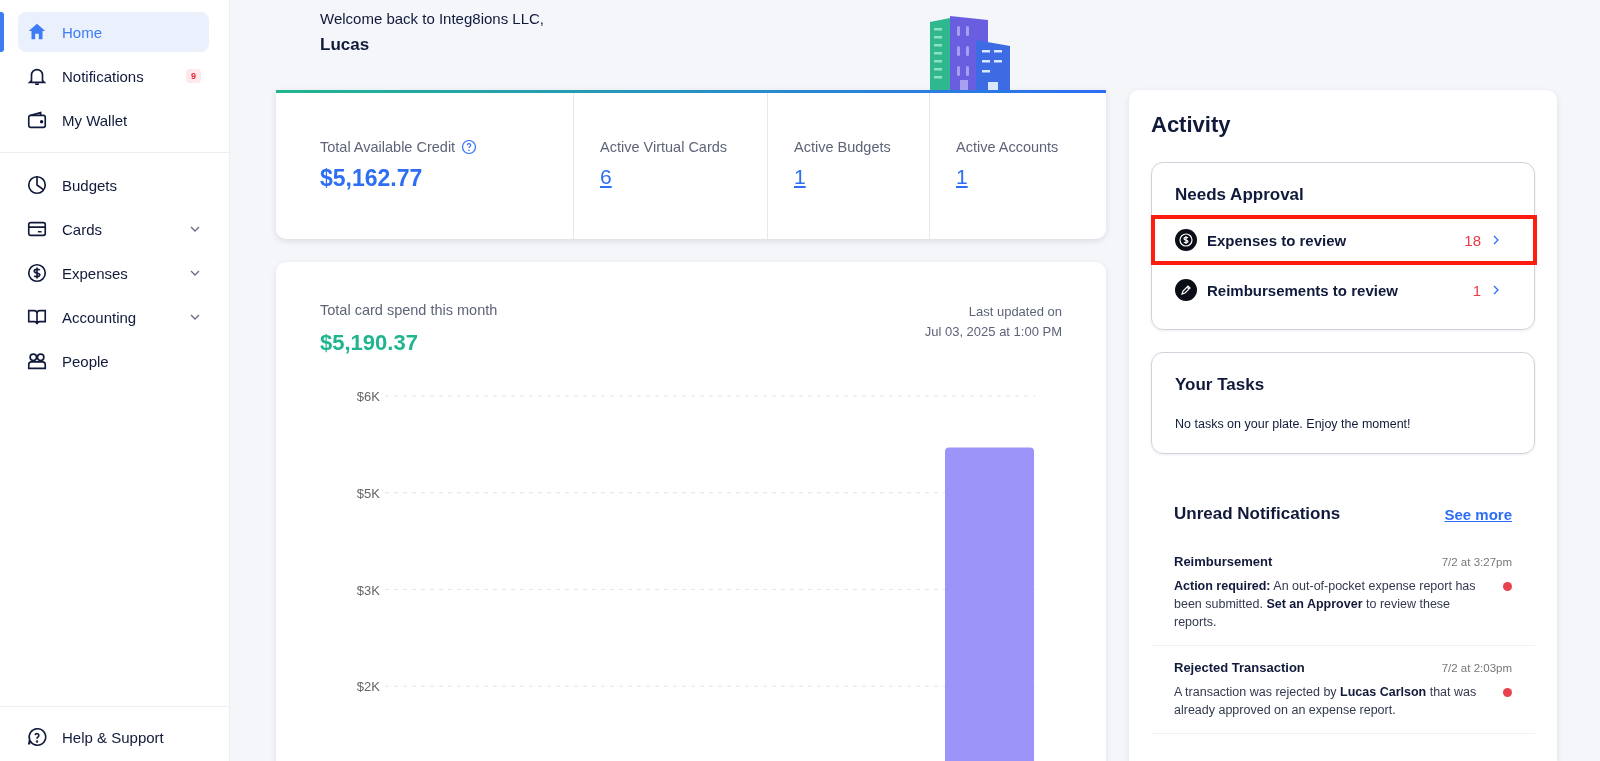 This screenshot has width=1600, height=761. What do you see at coordinates (432, 18) in the screenshot?
I see `welcome-text: Welcome back to Integ8ions LLC,` at bounding box center [432, 18].